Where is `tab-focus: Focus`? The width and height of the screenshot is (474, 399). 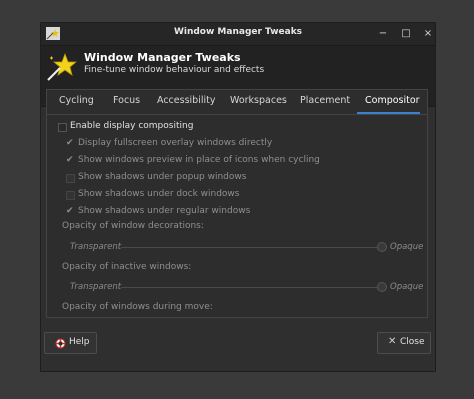 tab-focus: Focus is located at coordinates (126, 100).